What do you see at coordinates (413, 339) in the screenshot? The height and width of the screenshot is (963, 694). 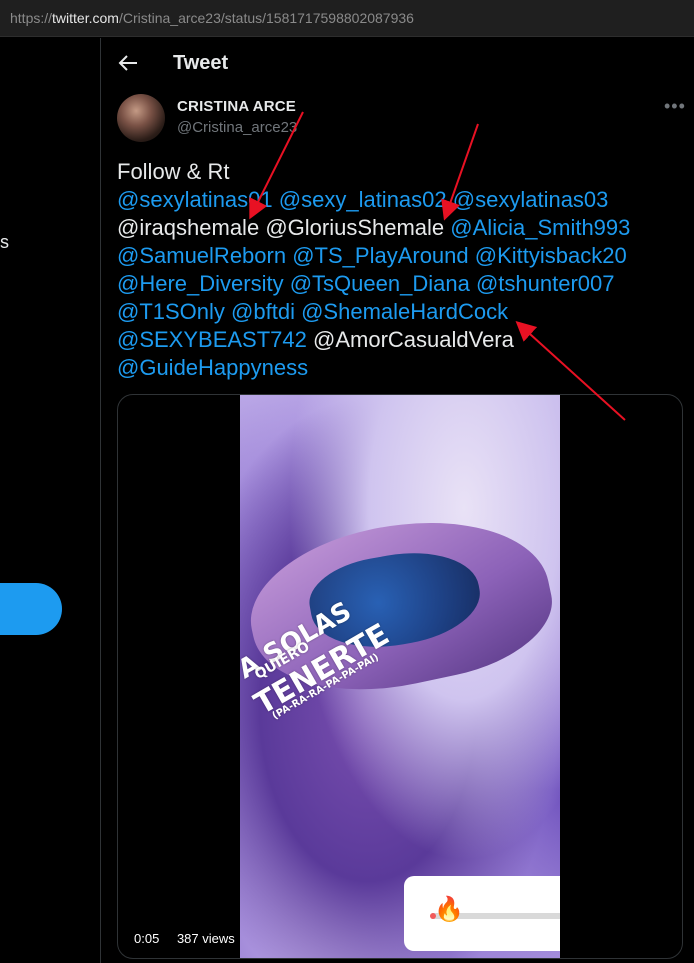 I see `mention-link: @AmorCasualdVera` at bounding box center [413, 339].